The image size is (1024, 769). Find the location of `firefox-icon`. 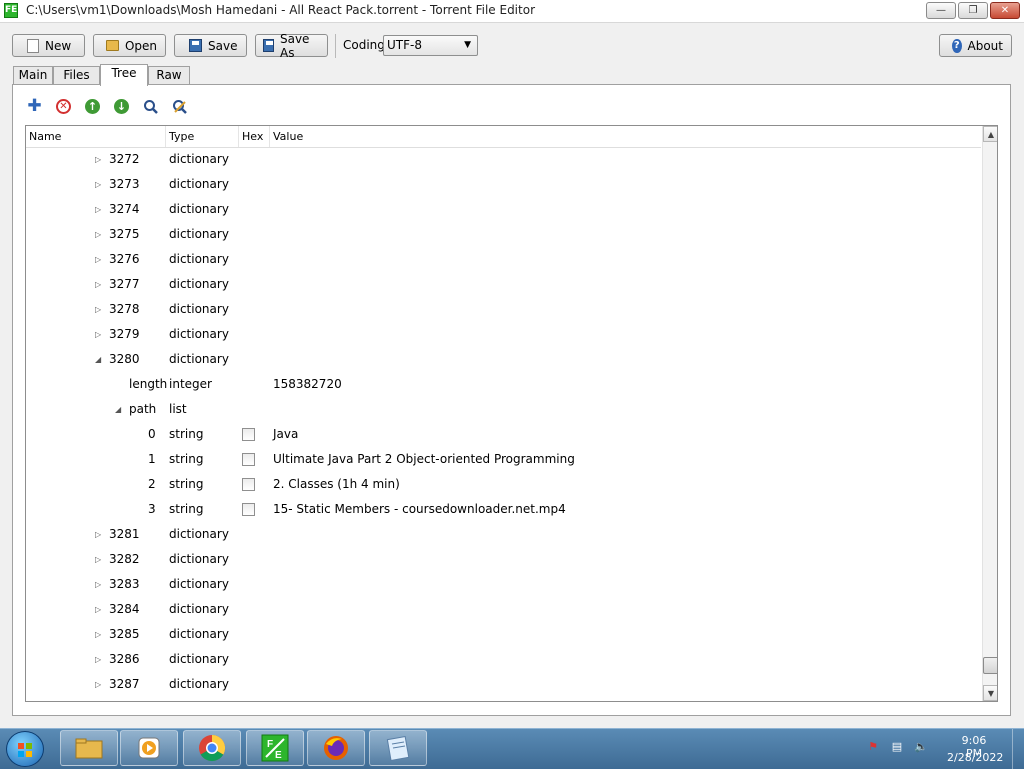

firefox-icon is located at coordinates (336, 748).